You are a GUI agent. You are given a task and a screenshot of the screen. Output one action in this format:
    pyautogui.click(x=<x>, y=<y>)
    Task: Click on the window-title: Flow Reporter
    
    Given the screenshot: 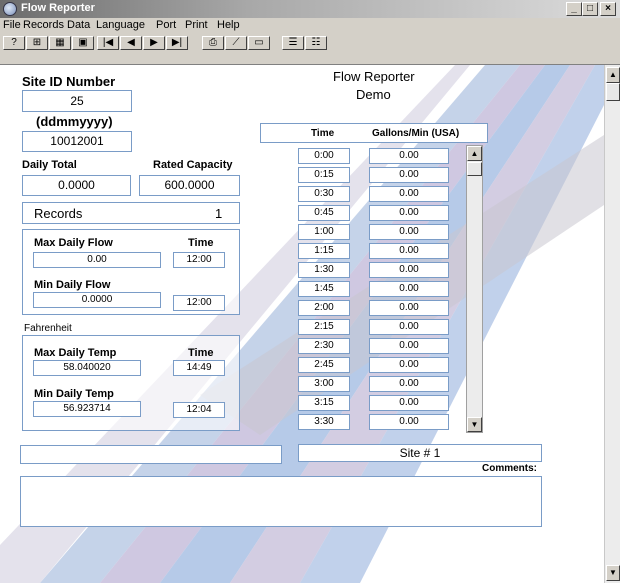 What is the action you would take?
    pyautogui.click(x=58, y=8)
    